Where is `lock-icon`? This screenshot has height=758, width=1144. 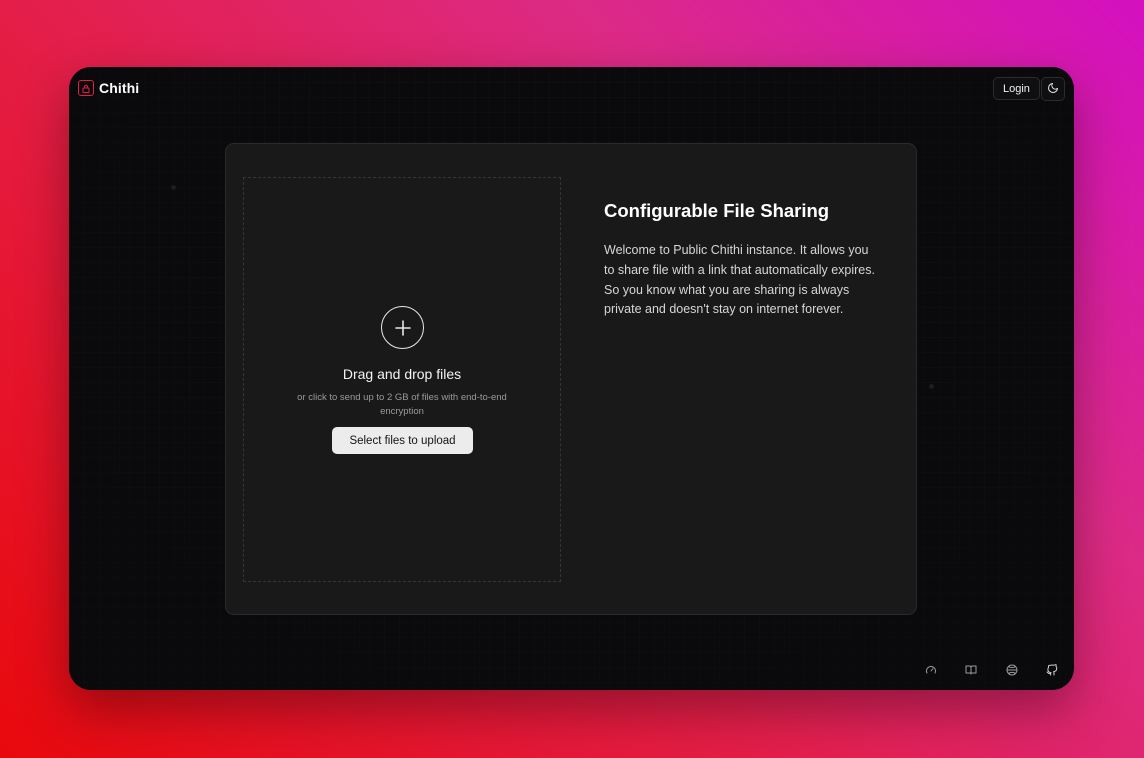
lock-icon is located at coordinates (86, 88).